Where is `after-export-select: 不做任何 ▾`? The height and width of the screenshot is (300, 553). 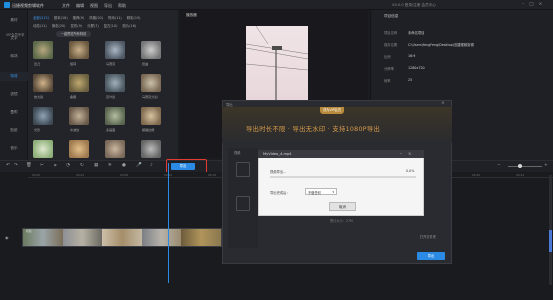
after-export-select: 不做任何 ▾ is located at coordinates (321, 191).